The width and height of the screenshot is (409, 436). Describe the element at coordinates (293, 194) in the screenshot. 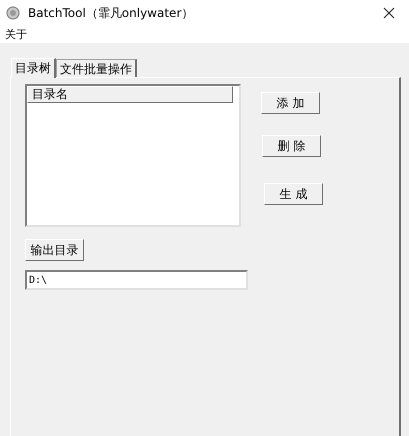

I see `action-button: 生 成` at that location.